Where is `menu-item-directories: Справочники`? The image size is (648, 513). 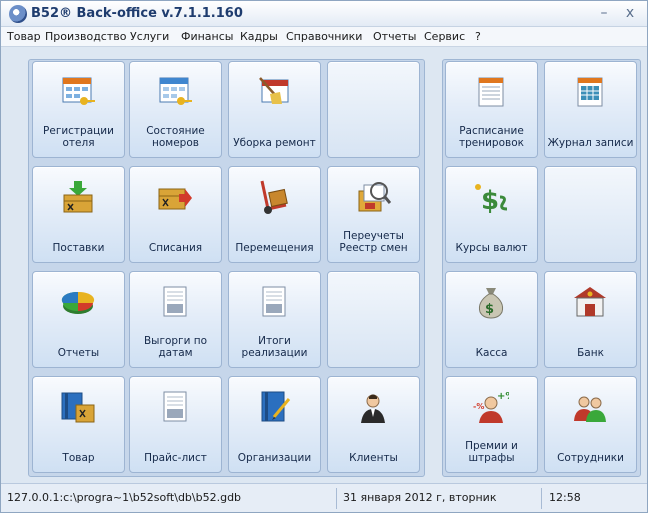 menu-item-directories: Справочники is located at coordinates (324, 36).